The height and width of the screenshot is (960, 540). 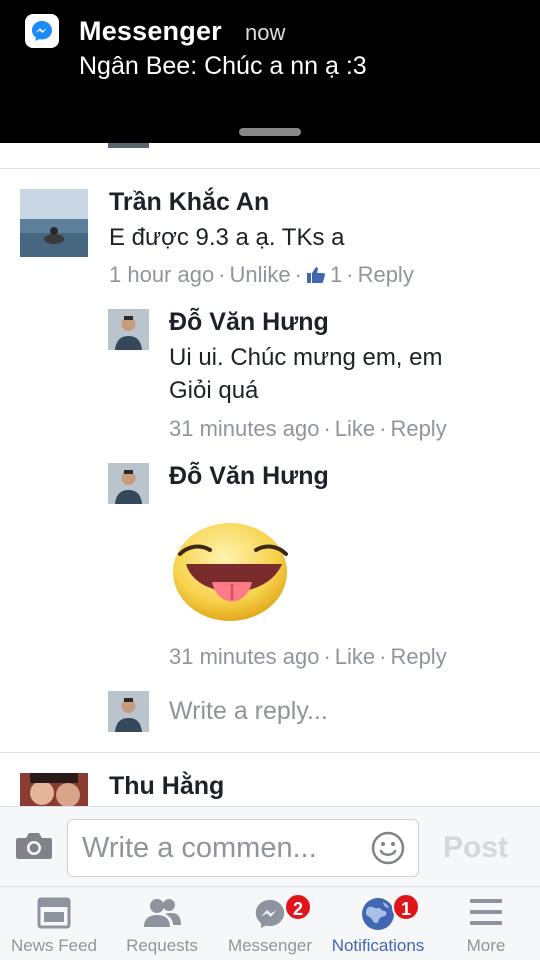 I want to click on tongue-out-emoji-sticker, so click(x=232, y=572).